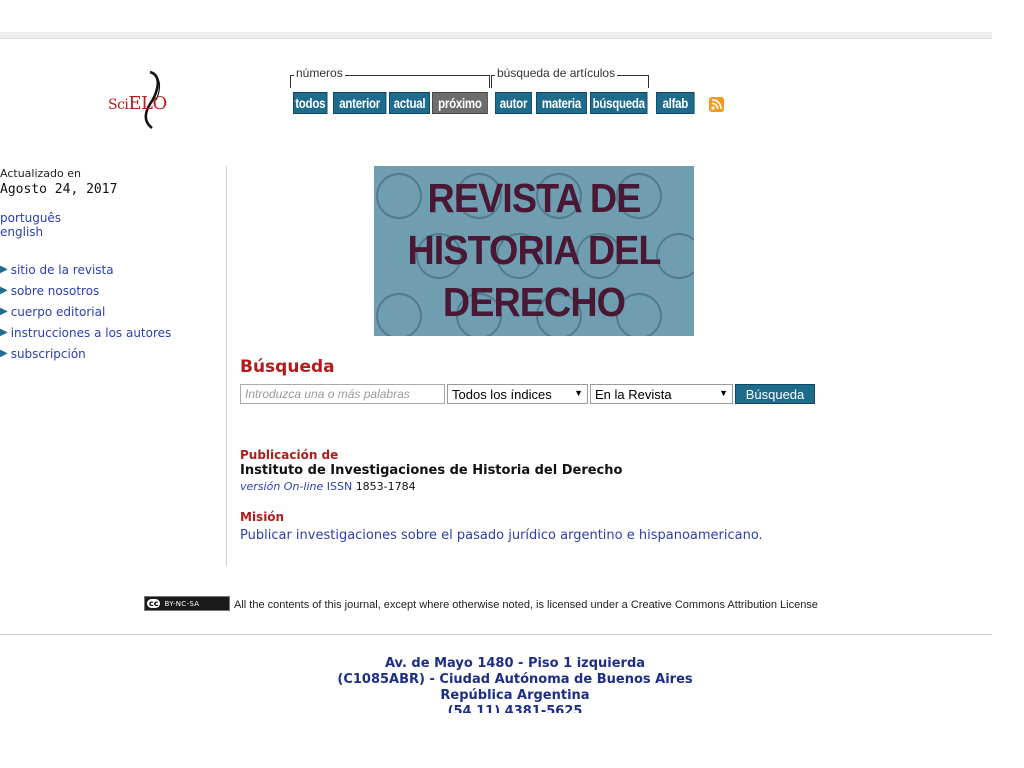 The height and width of the screenshot is (768, 1024). I want to click on language-portugues-link: português, so click(112, 218).